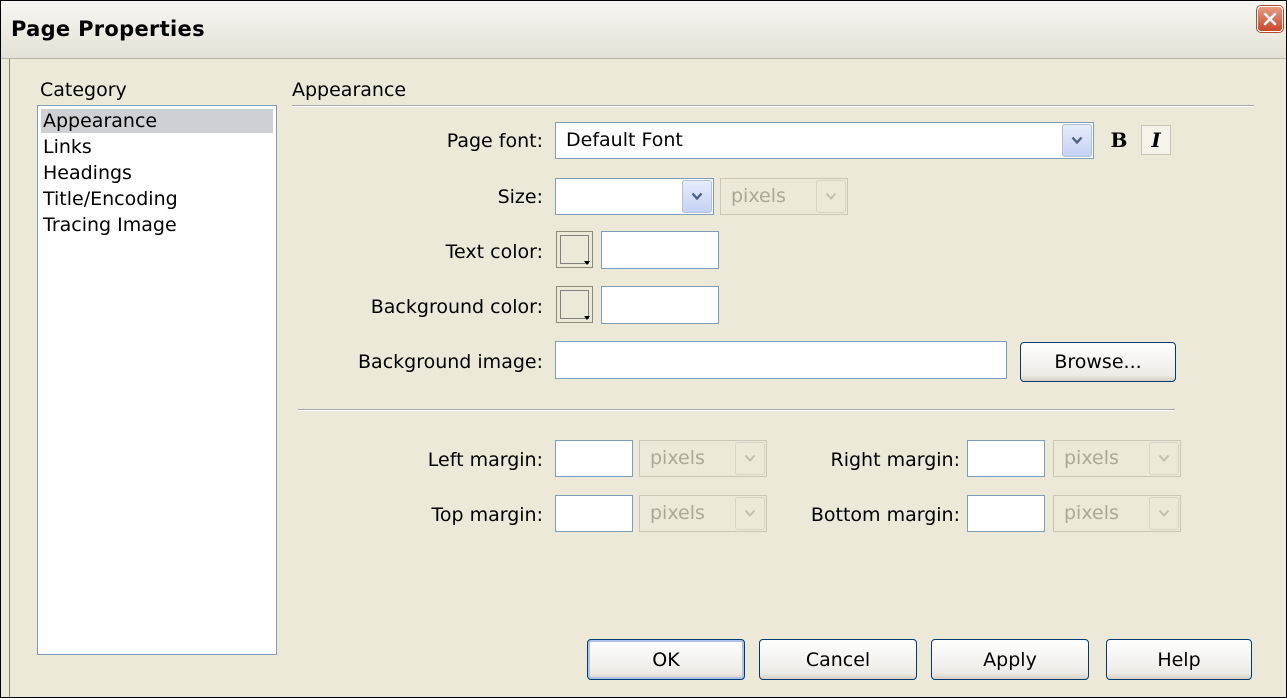 Image resolution: width=1287 pixels, height=698 pixels. I want to click on size-select, so click(634, 196).